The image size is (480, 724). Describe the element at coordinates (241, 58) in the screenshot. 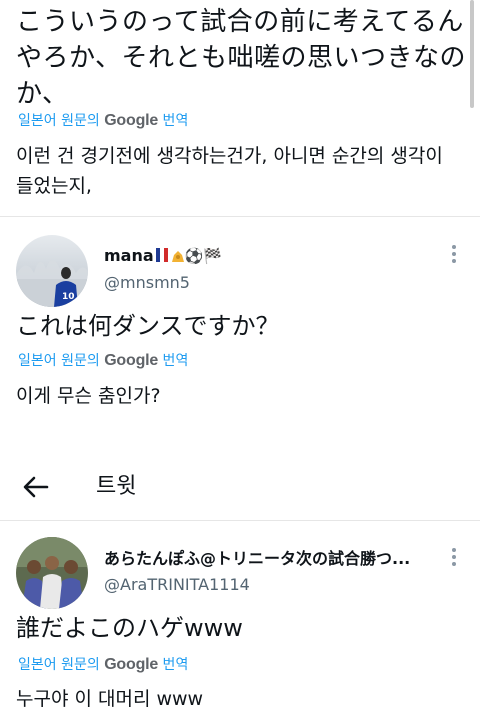

I see `tweet-text: こういうのって試合の前に考えてるんやろか、それとも咄嗟の思いつきなのか、` at that location.